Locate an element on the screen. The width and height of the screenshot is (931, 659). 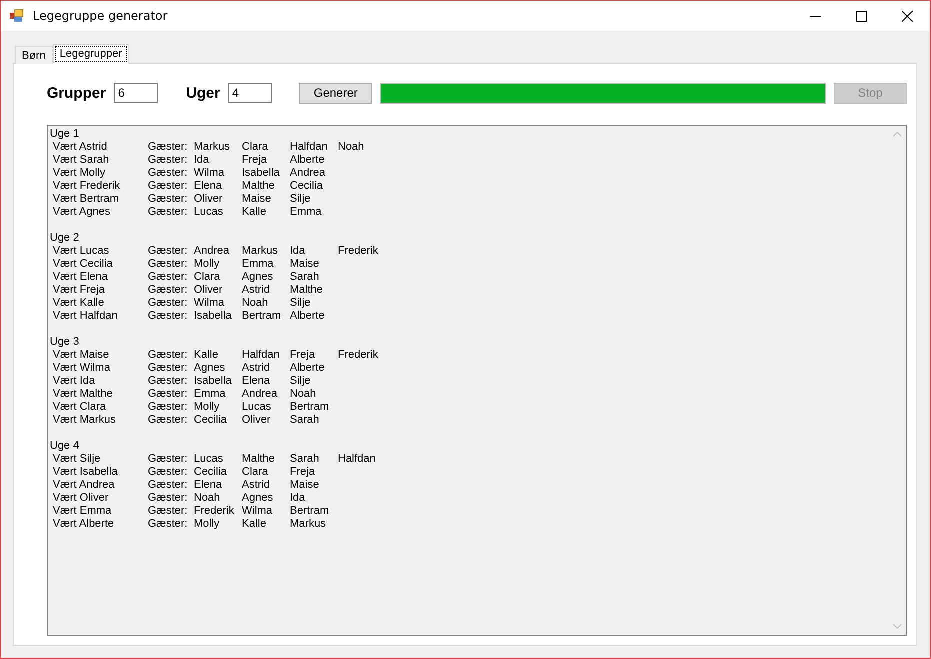
host-name: Vært Silje is located at coordinates (77, 459).